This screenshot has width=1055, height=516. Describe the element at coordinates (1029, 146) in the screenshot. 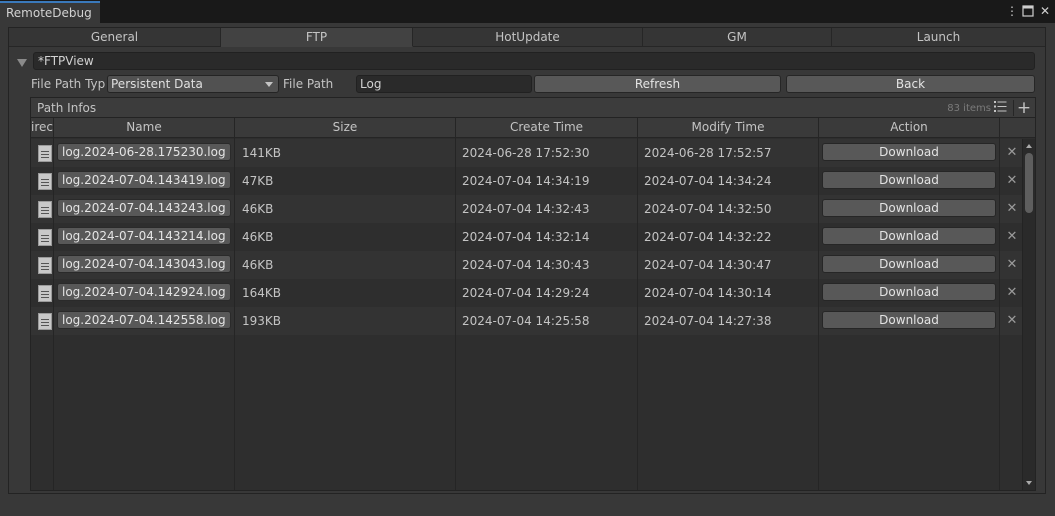

I see `scroll-up-icon` at that location.